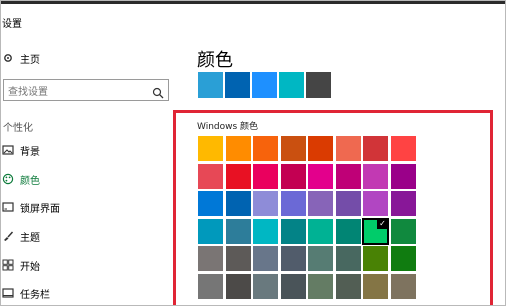 This screenshot has width=506, height=307. What do you see at coordinates (30, 152) in the screenshot?
I see `sidebar-item-label: 背景` at bounding box center [30, 152].